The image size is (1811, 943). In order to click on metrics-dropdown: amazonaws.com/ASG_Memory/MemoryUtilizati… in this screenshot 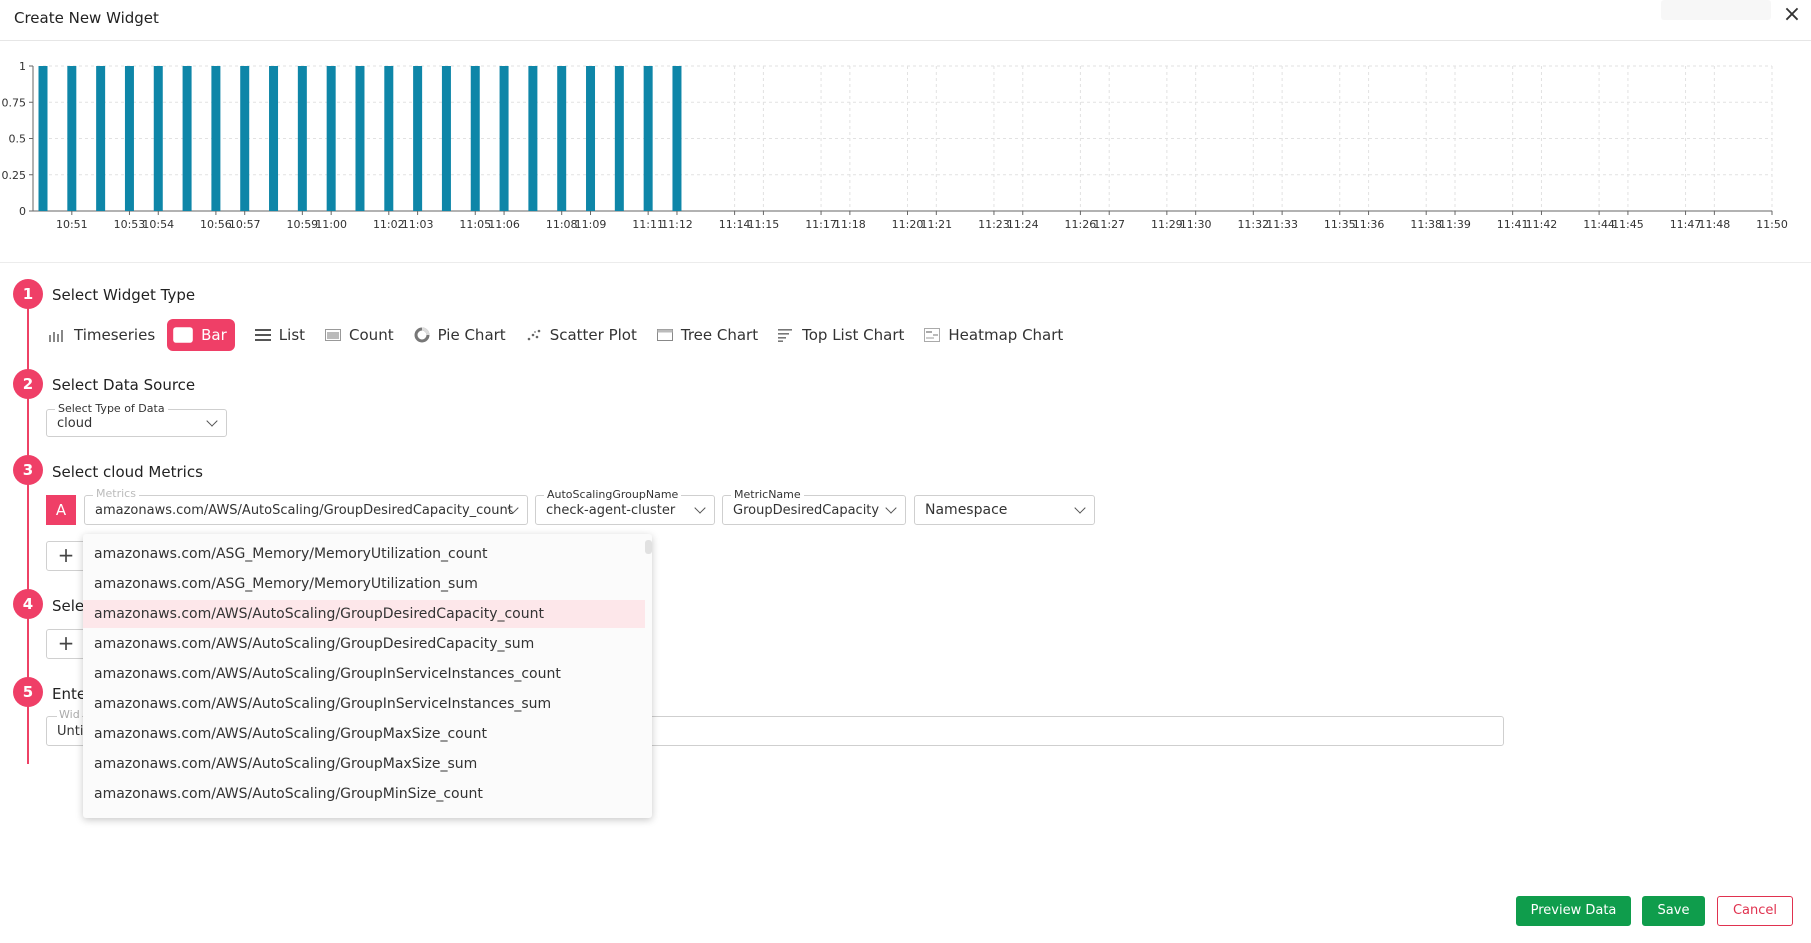, I will do `click(367, 676)`.